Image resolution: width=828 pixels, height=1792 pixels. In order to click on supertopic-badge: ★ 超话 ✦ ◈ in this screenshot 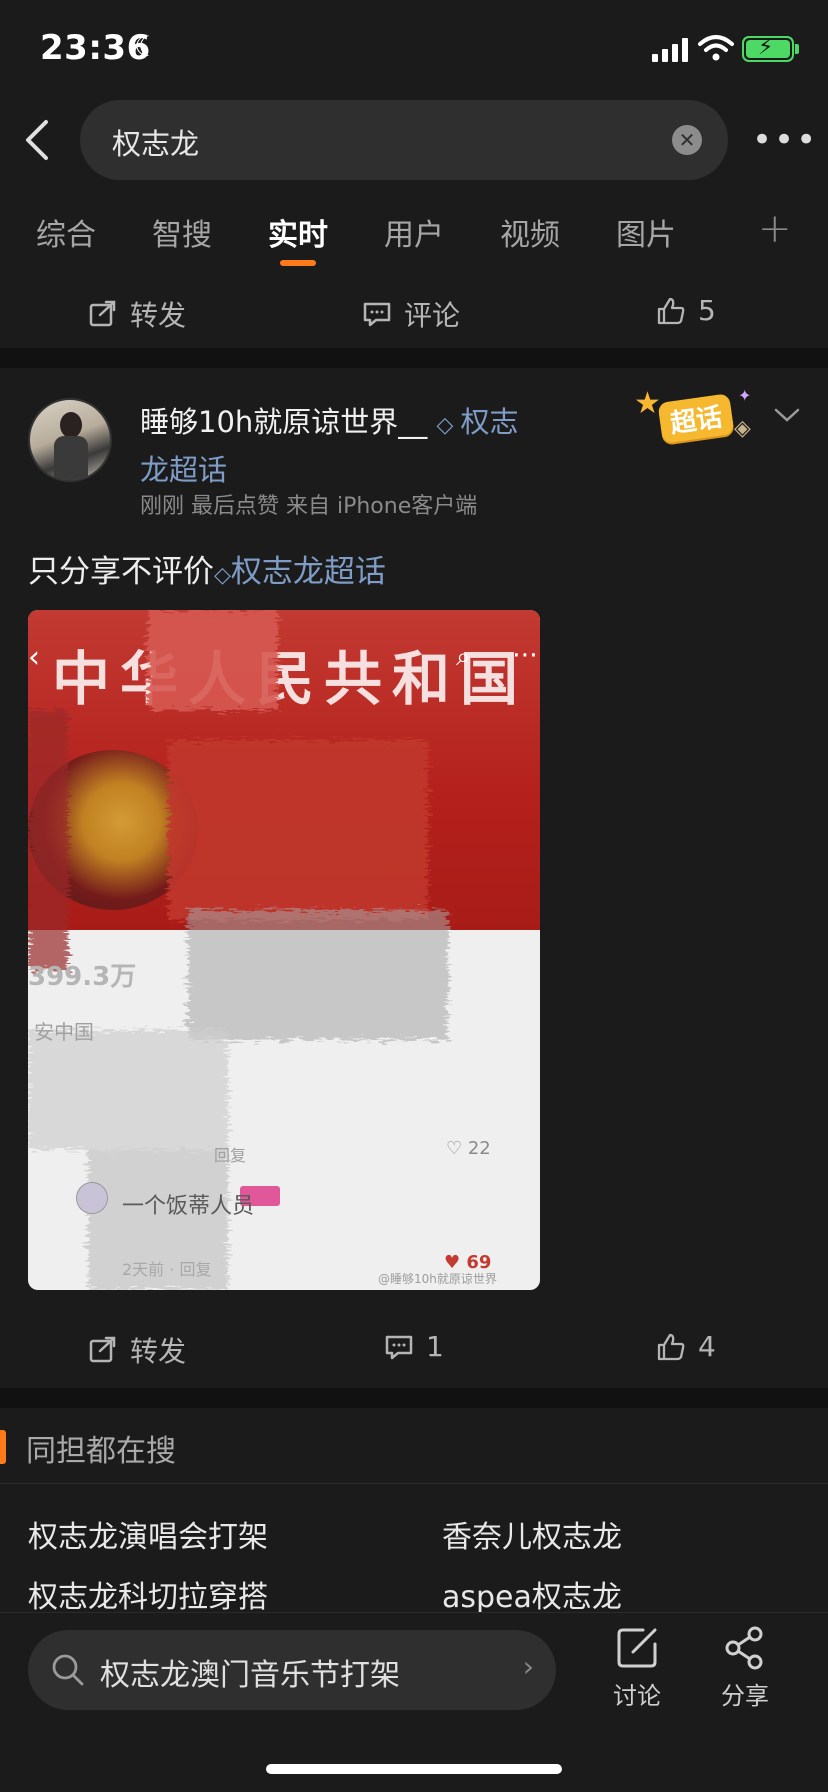, I will do `click(695, 416)`.